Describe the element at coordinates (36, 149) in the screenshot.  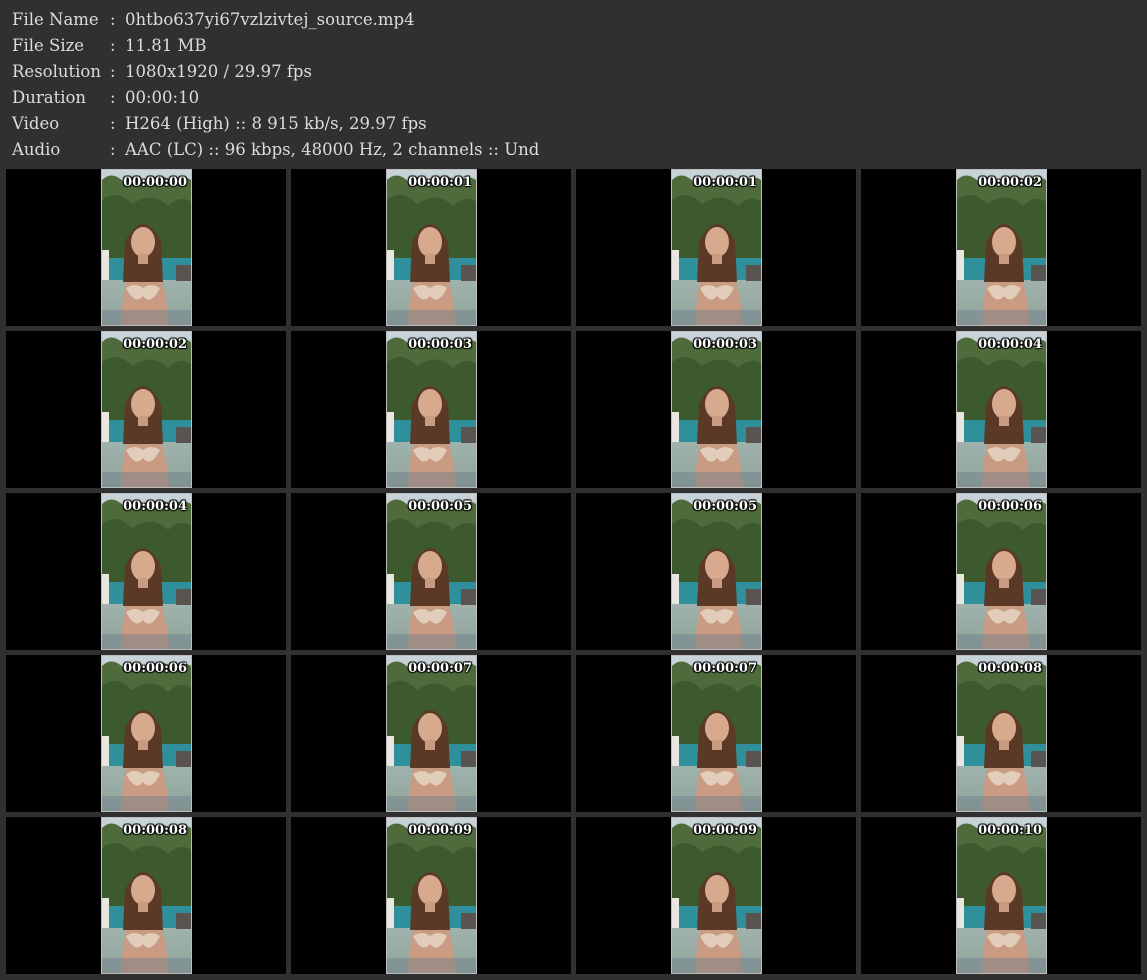
I see `info-label: Audio` at that location.